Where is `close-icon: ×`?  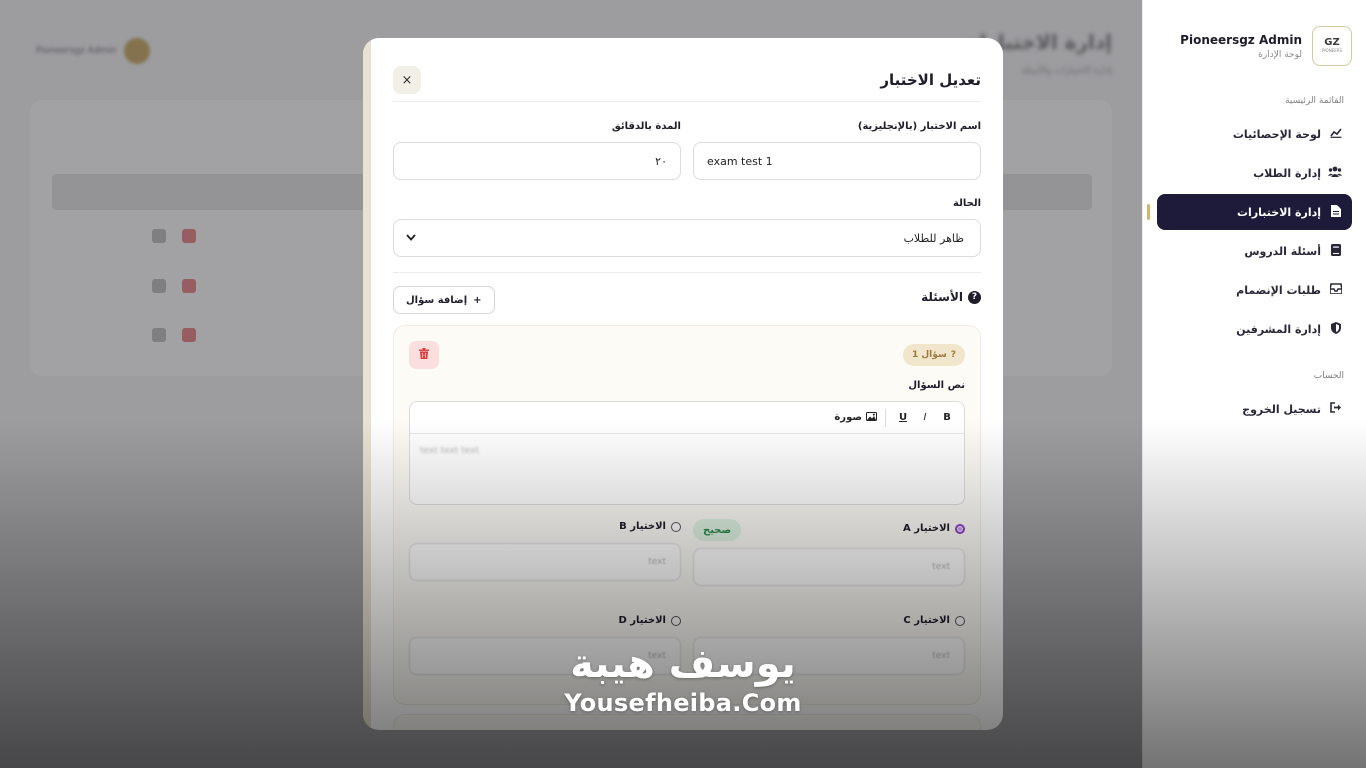
close-icon: × is located at coordinates (407, 80).